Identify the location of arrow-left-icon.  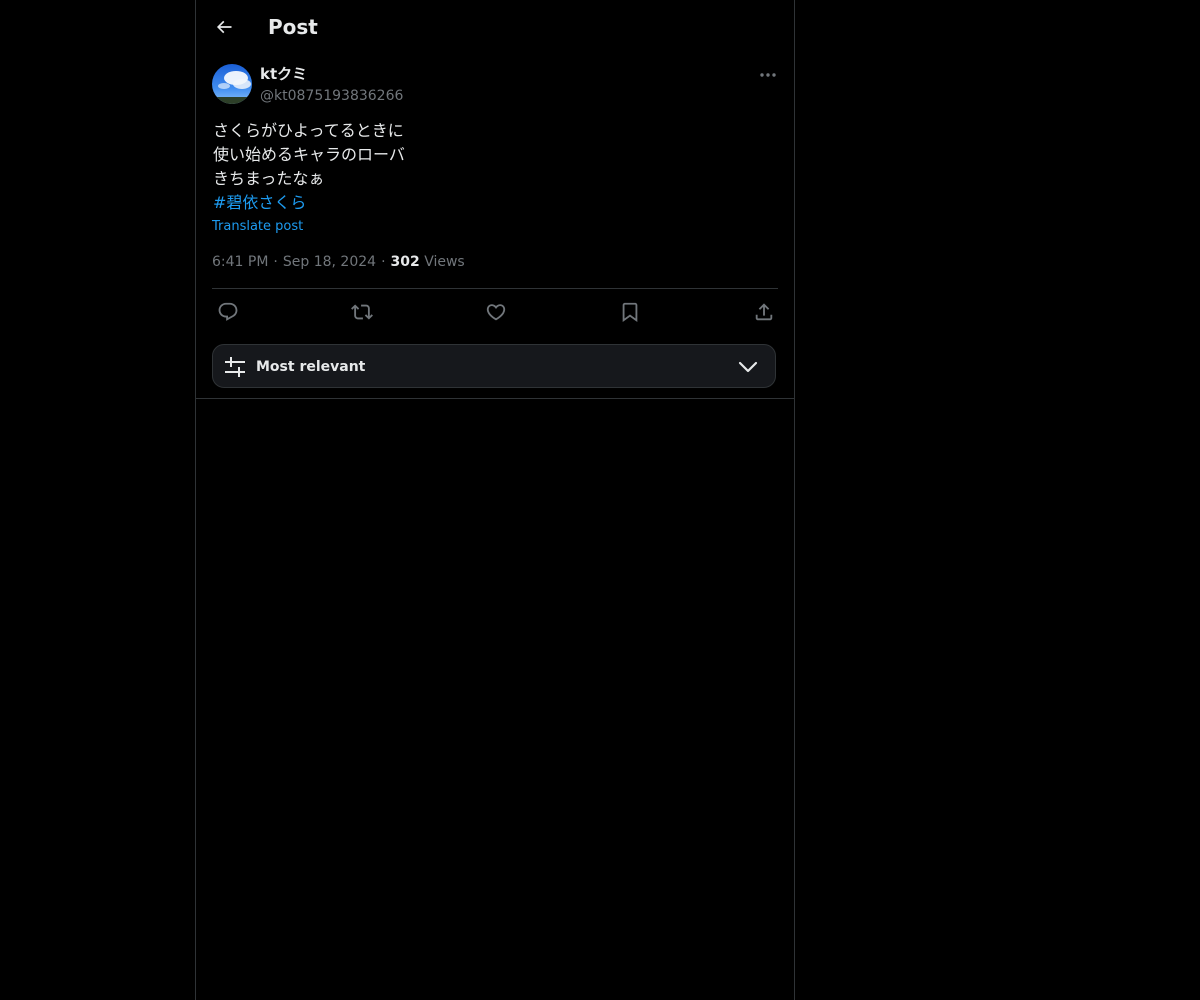
(224, 27).